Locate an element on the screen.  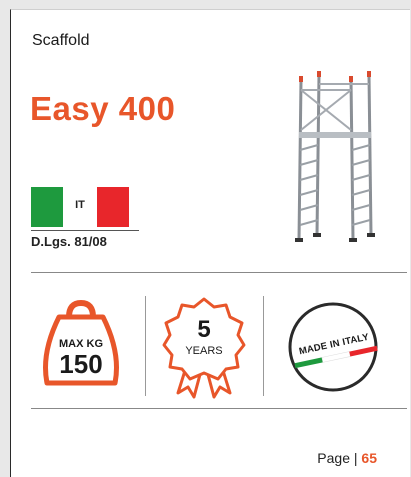
divider-top is located at coordinates (219, 272).